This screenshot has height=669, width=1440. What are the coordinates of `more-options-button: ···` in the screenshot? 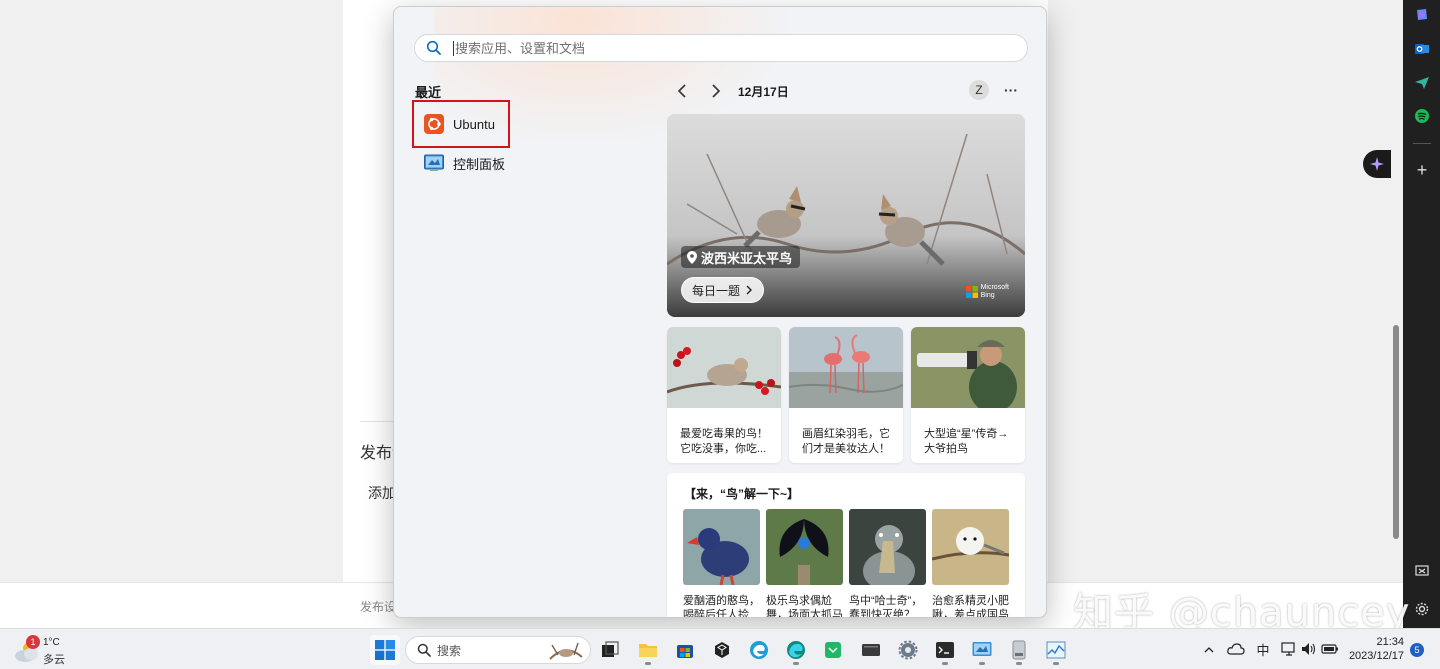 It's located at (1011, 90).